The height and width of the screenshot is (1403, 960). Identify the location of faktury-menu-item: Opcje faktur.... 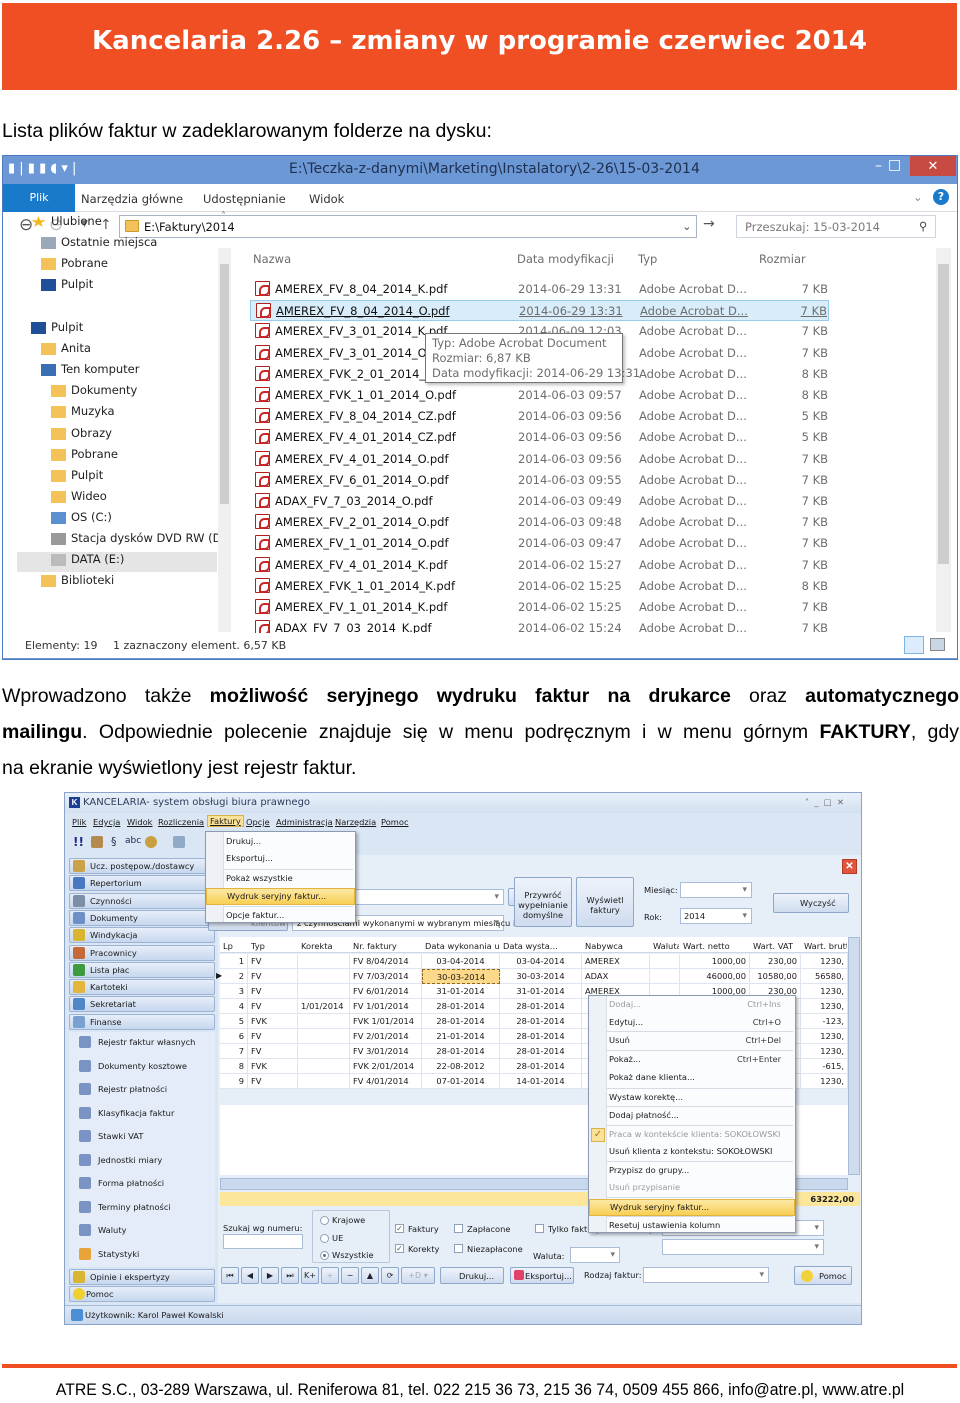
(280, 916).